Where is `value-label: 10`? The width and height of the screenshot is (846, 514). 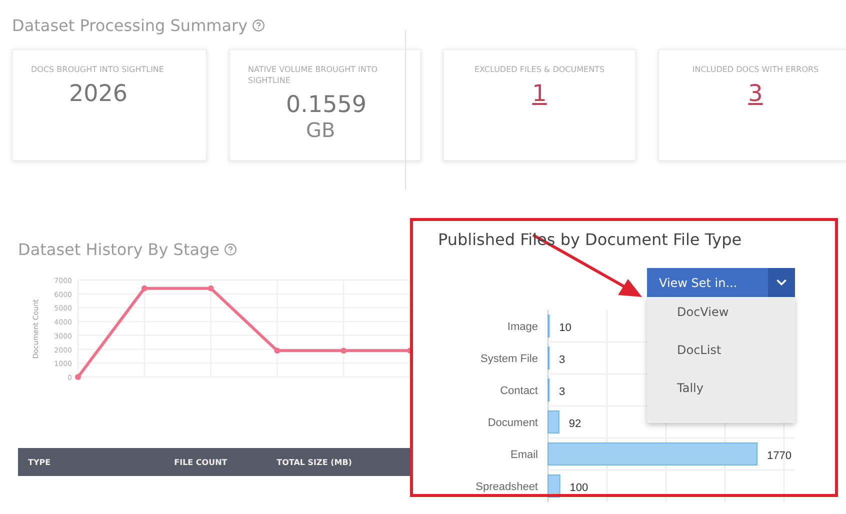 value-label: 10 is located at coordinates (565, 328).